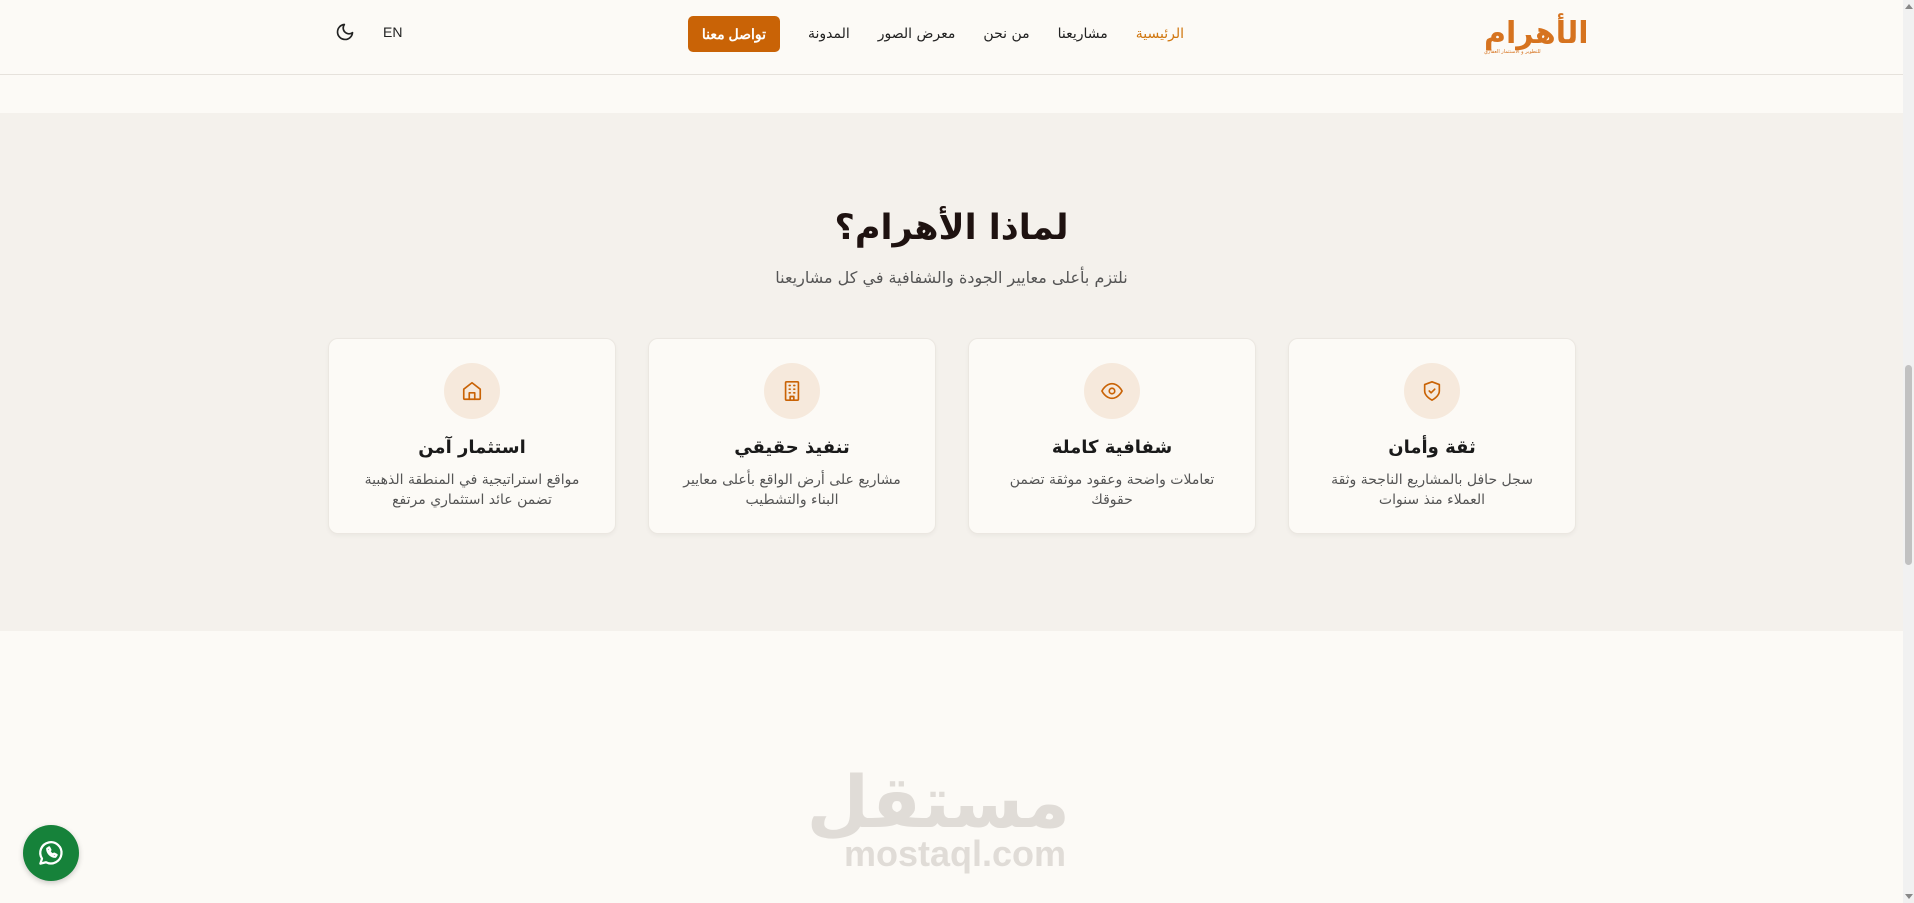 The width and height of the screenshot is (1914, 903). Describe the element at coordinates (1006, 34) in the screenshot. I see `nav-item-about: من نحن` at that location.